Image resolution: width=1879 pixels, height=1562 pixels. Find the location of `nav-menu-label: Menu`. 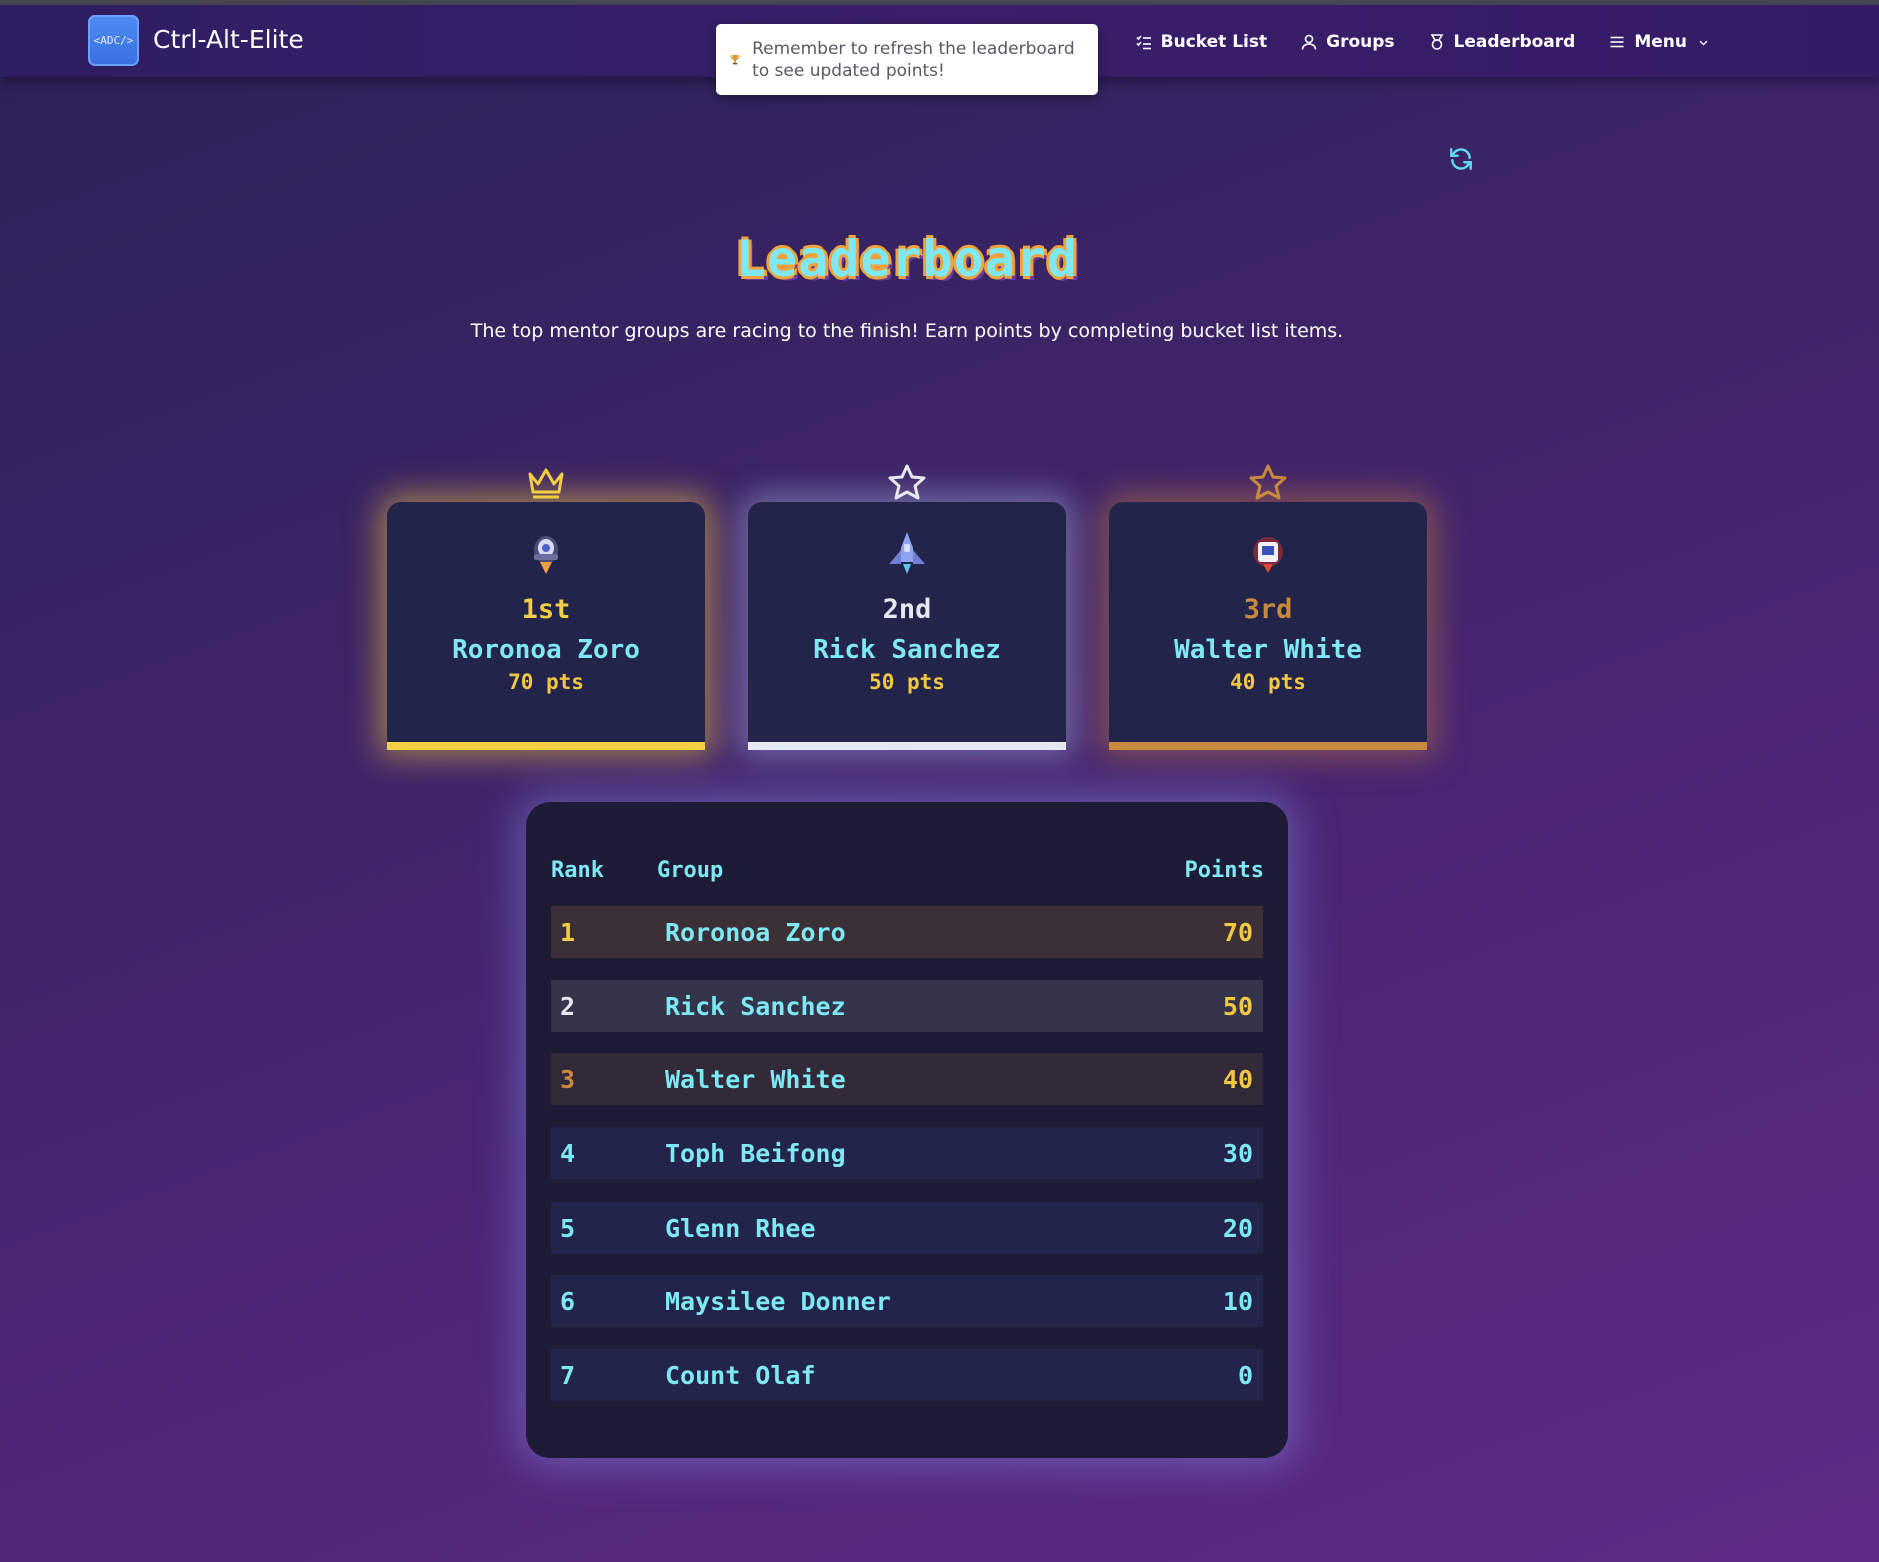

nav-menu-label: Menu is located at coordinates (1660, 42).